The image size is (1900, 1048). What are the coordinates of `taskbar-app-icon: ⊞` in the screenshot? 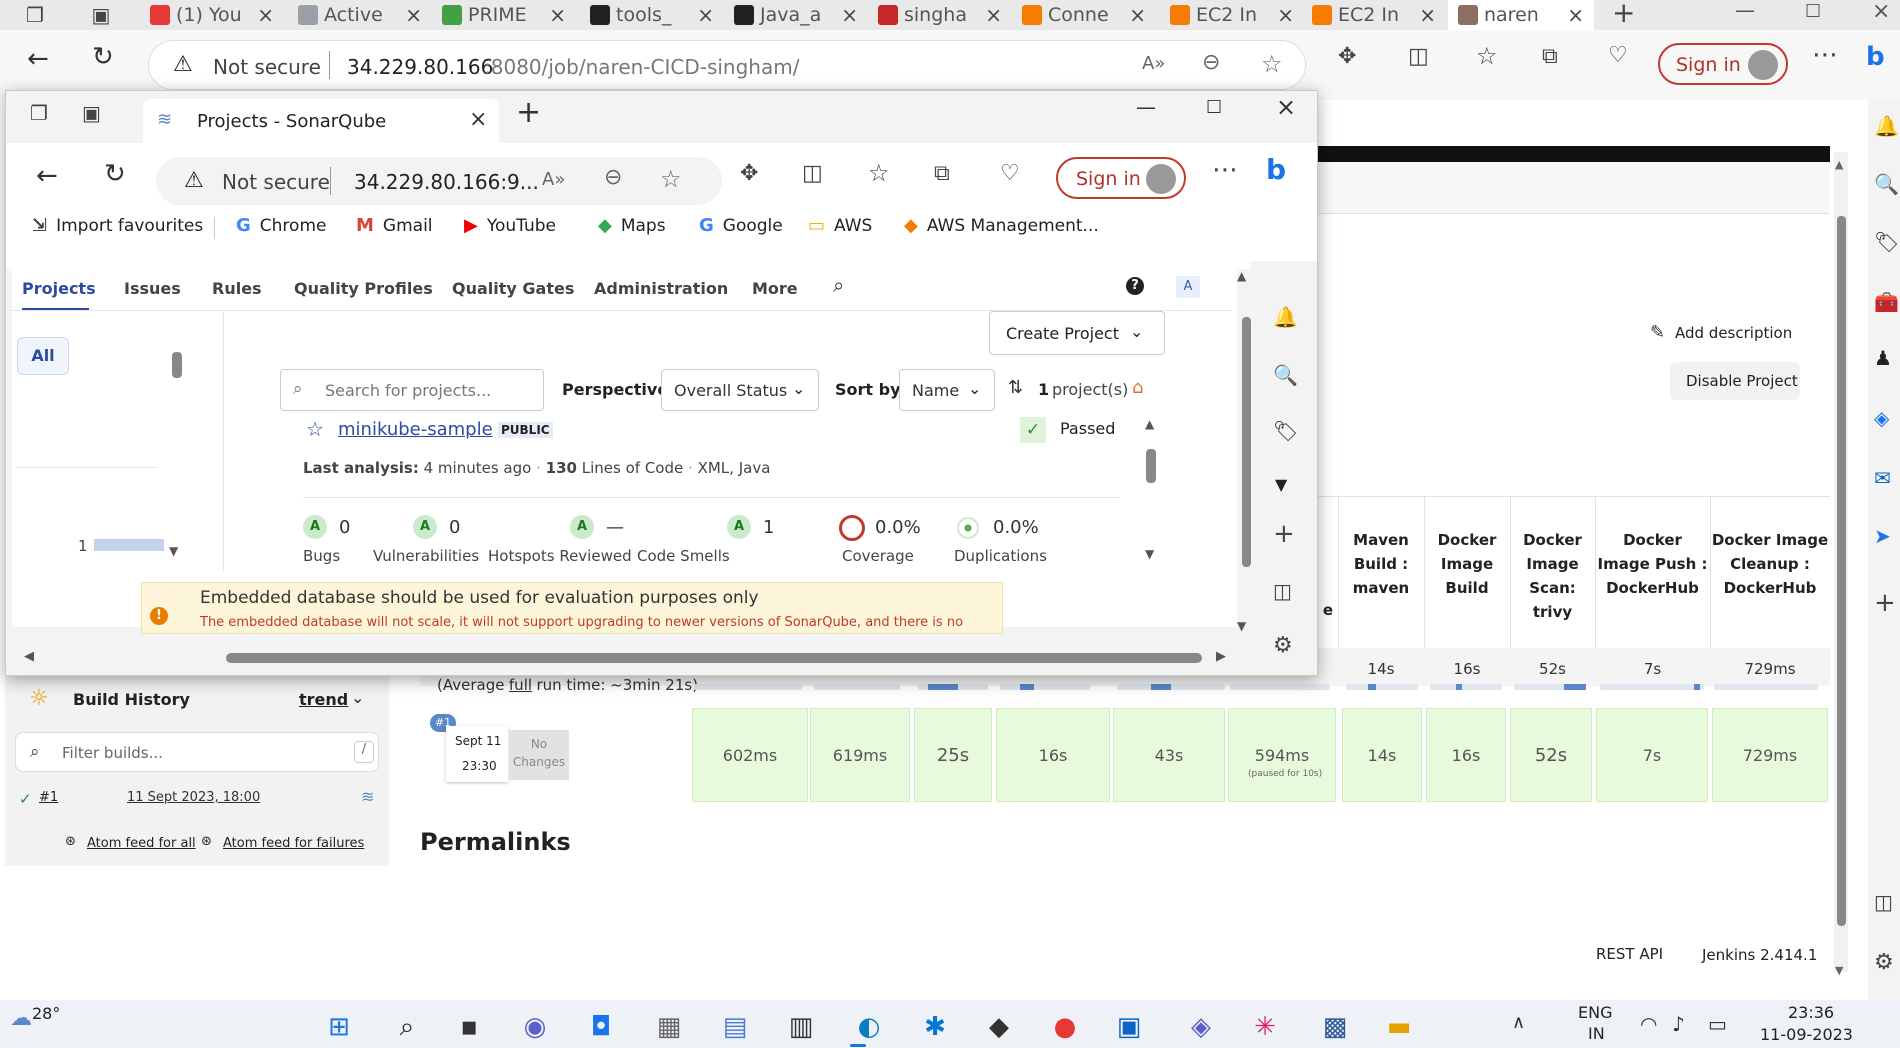 It's located at (339, 1027).